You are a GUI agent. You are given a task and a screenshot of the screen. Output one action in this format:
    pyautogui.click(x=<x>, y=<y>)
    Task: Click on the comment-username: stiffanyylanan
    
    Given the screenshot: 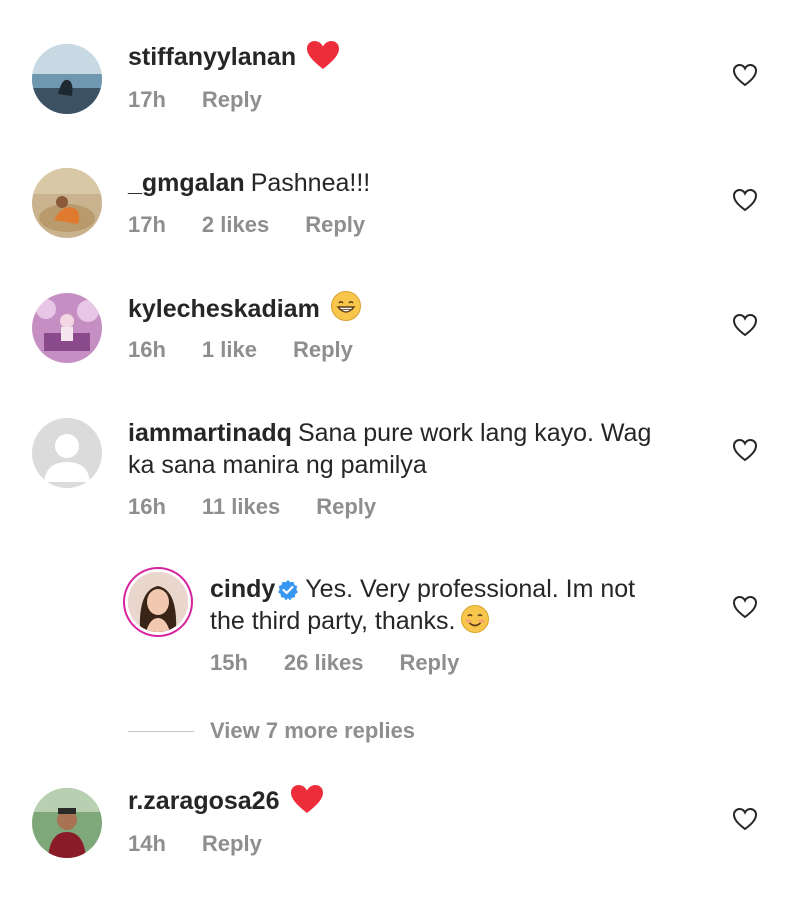 What is the action you would take?
    pyautogui.click(x=212, y=57)
    